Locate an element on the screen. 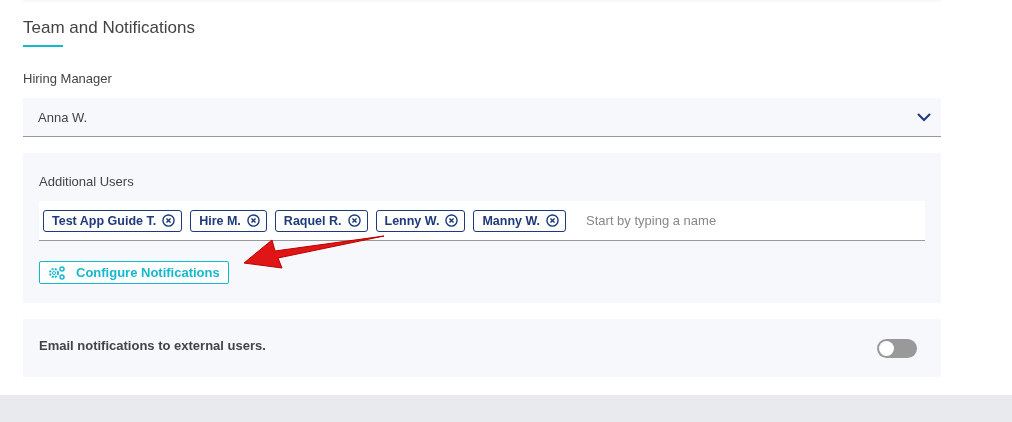  user-chip: Manny W. is located at coordinates (520, 220).